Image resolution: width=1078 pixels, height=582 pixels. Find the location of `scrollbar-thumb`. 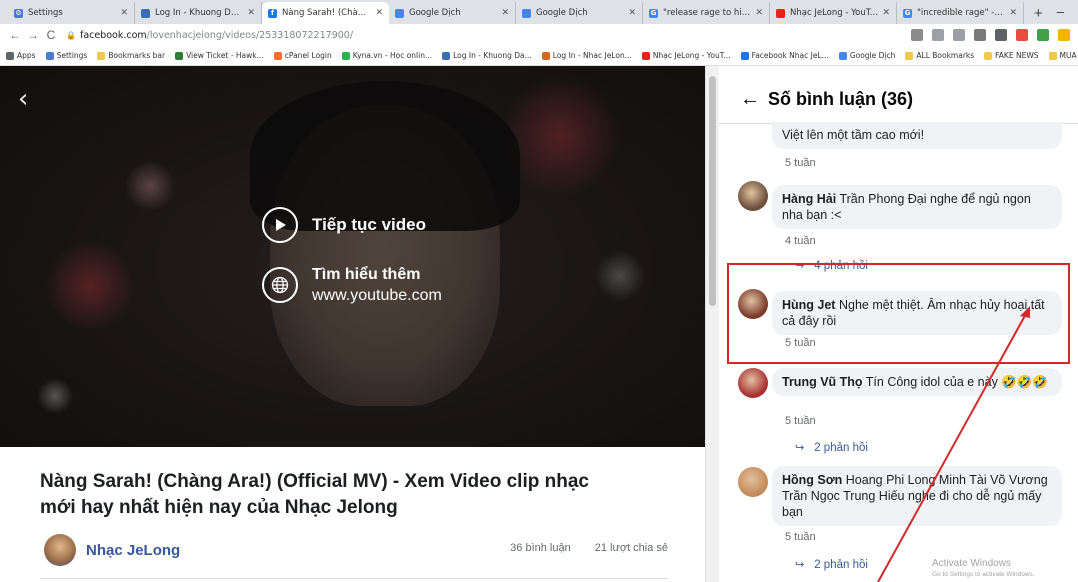

scrollbar-thumb is located at coordinates (712, 191).